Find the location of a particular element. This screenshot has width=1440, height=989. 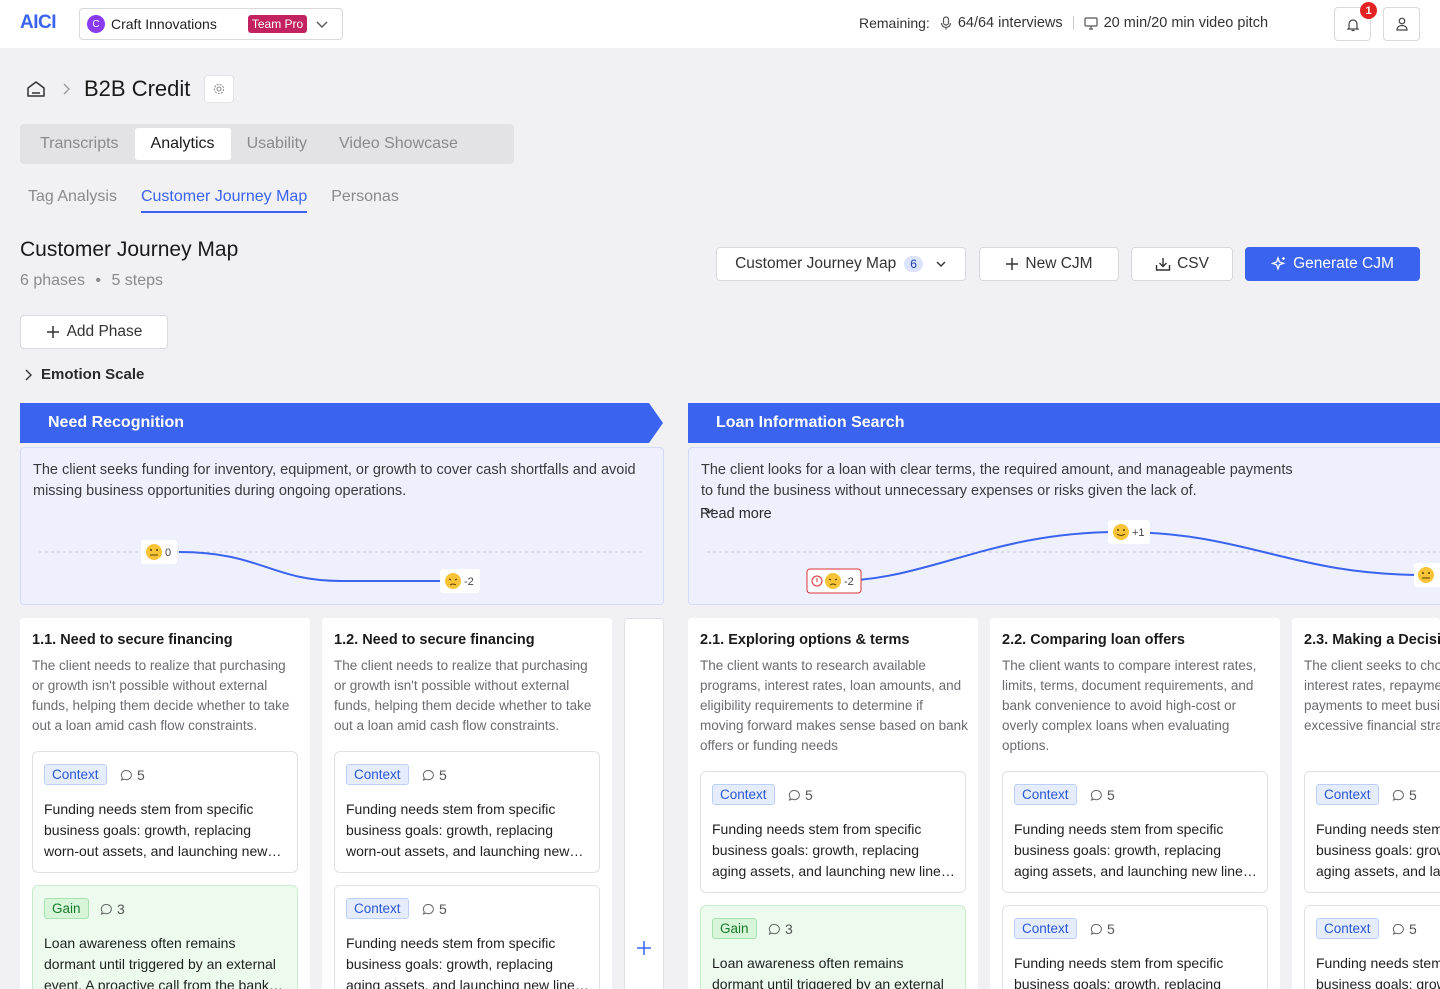

add-phase-label: Add Phase is located at coordinates (104, 331).